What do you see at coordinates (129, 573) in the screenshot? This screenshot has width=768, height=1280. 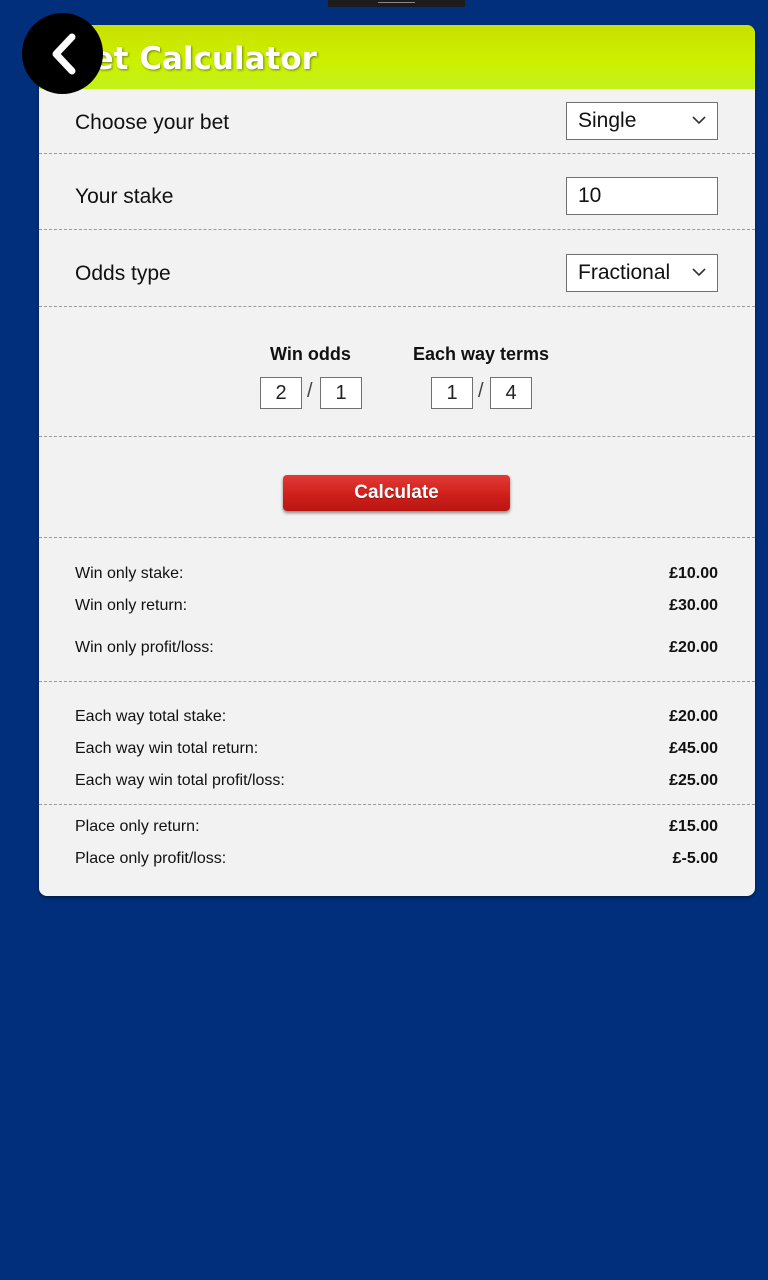 I see `win-stake-label: Win only stake:` at bounding box center [129, 573].